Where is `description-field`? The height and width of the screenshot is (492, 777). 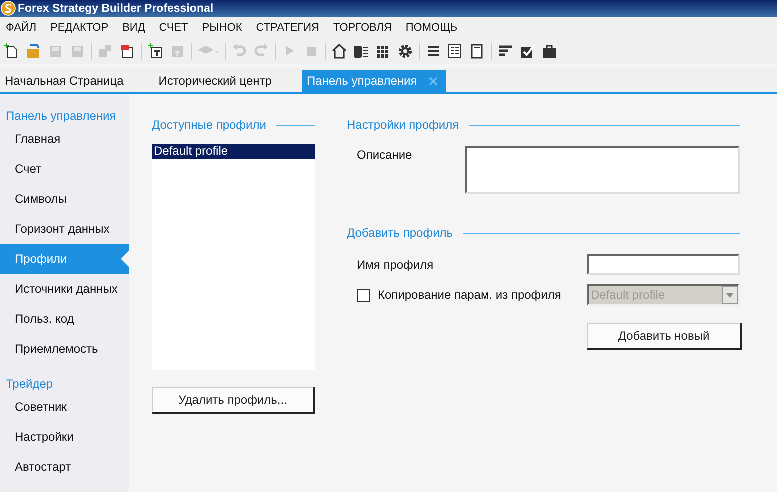
description-field is located at coordinates (602, 170).